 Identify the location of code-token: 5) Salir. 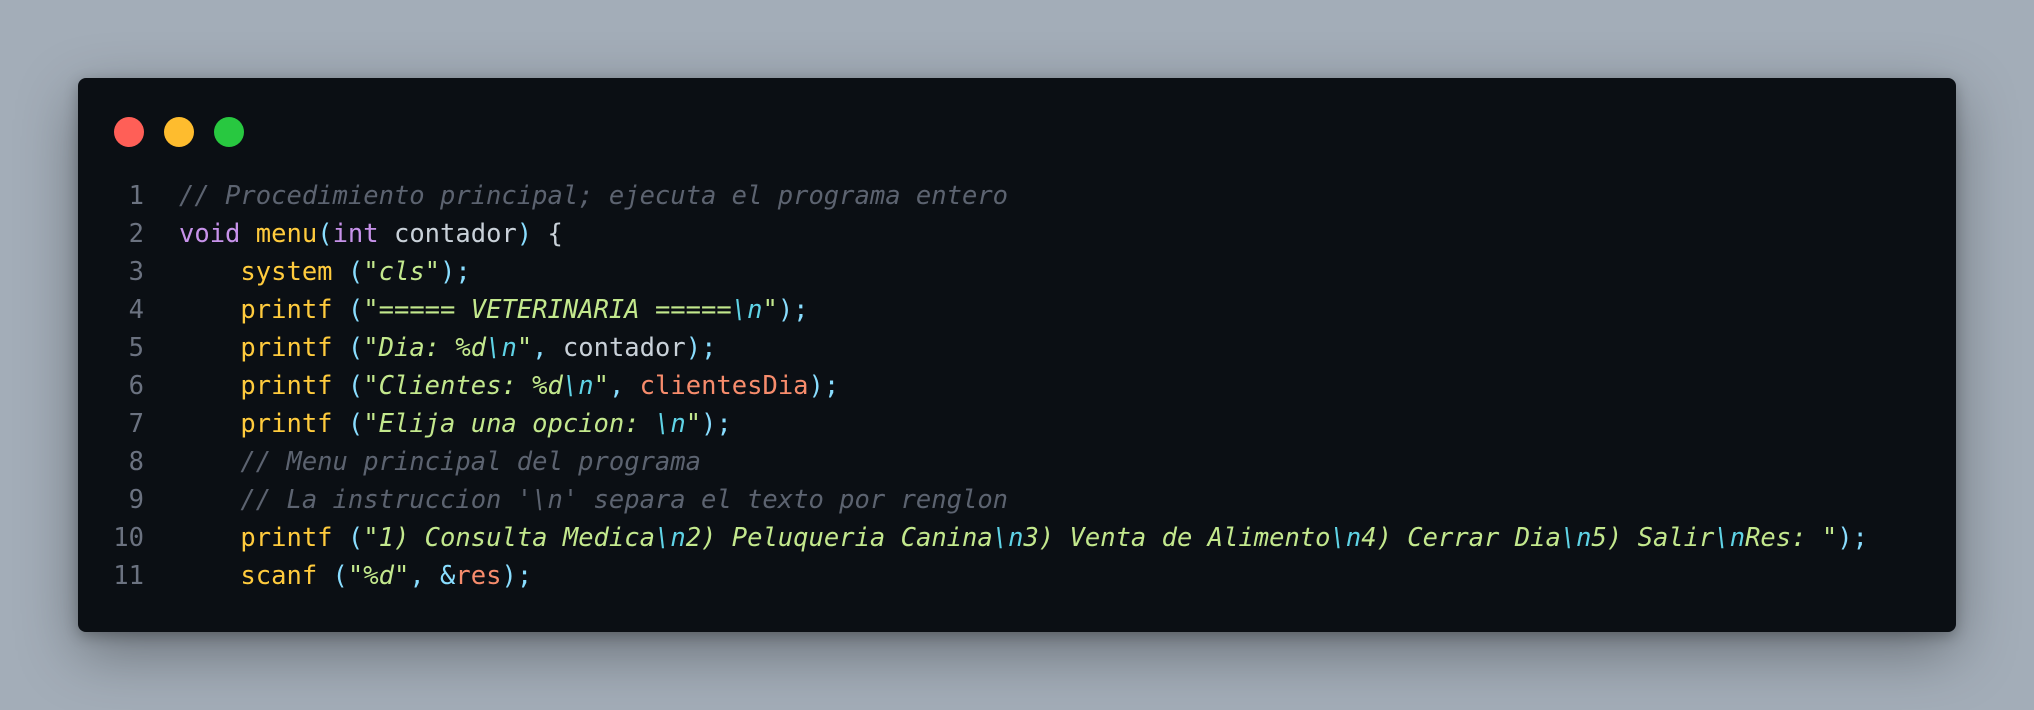
(1653, 538).